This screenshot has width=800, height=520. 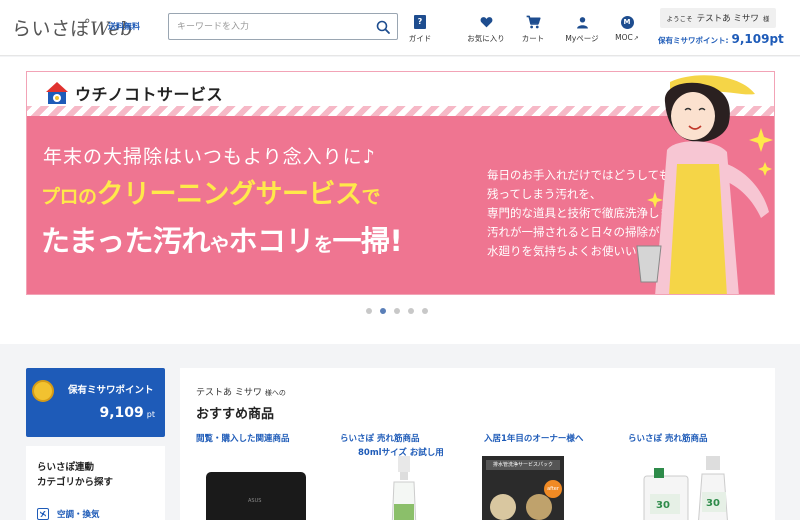 I want to click on guide-icon: ?, so click(x=420, y=22).